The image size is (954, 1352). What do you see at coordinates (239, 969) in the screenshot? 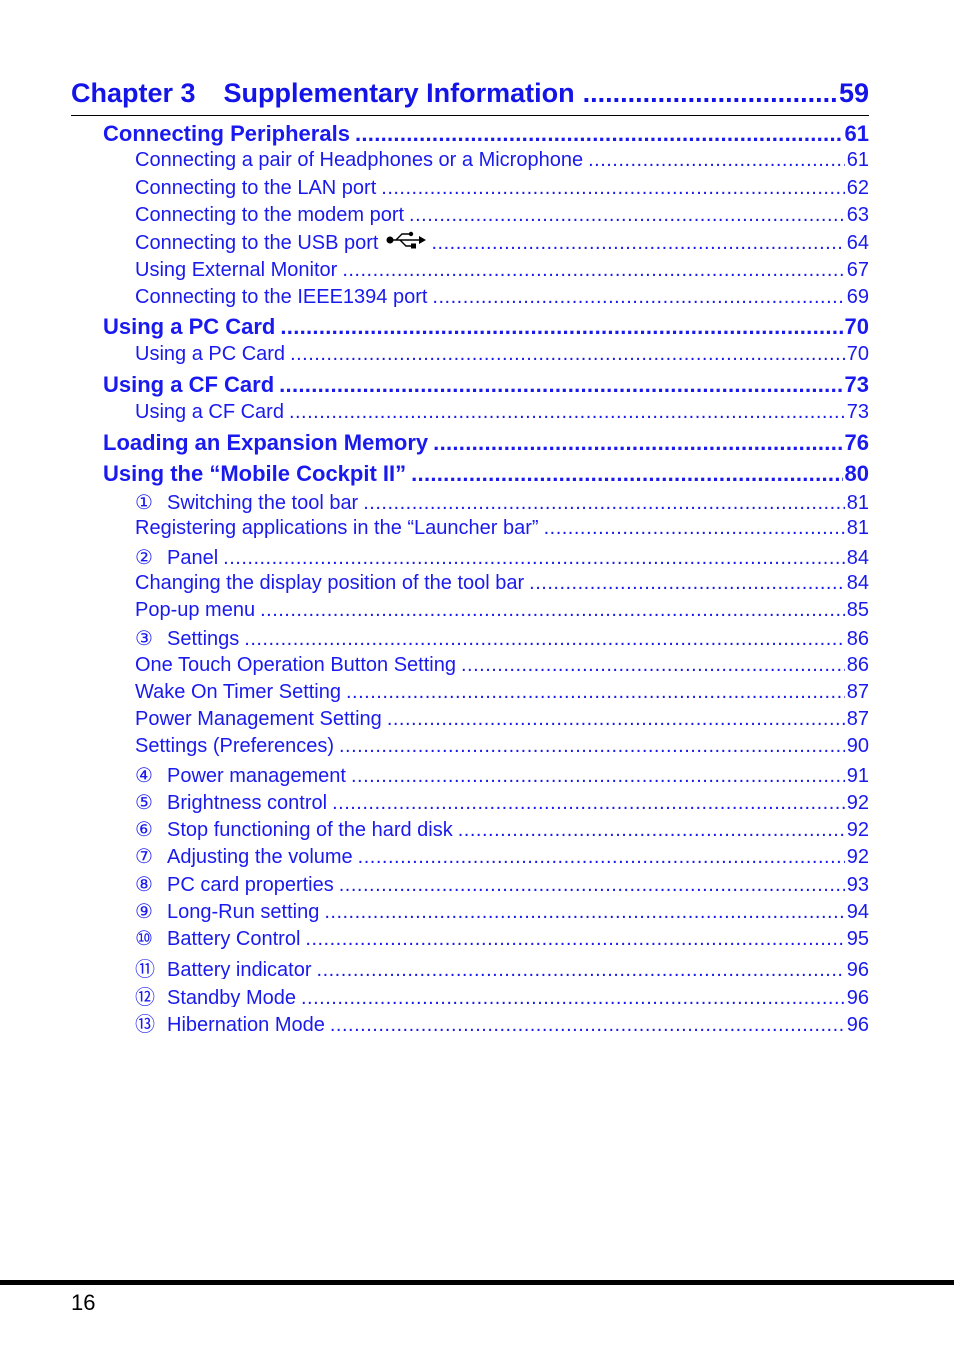
I see `toc-entry-label: Battery indicator` at bounding box center [239, 969].